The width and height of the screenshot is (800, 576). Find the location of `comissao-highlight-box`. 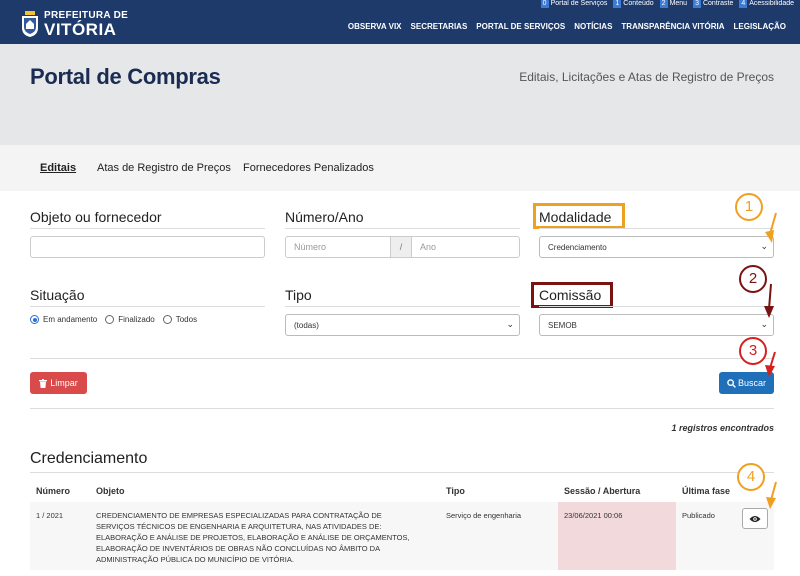

comissao-highlight-box is located at coordinates (572, 295).